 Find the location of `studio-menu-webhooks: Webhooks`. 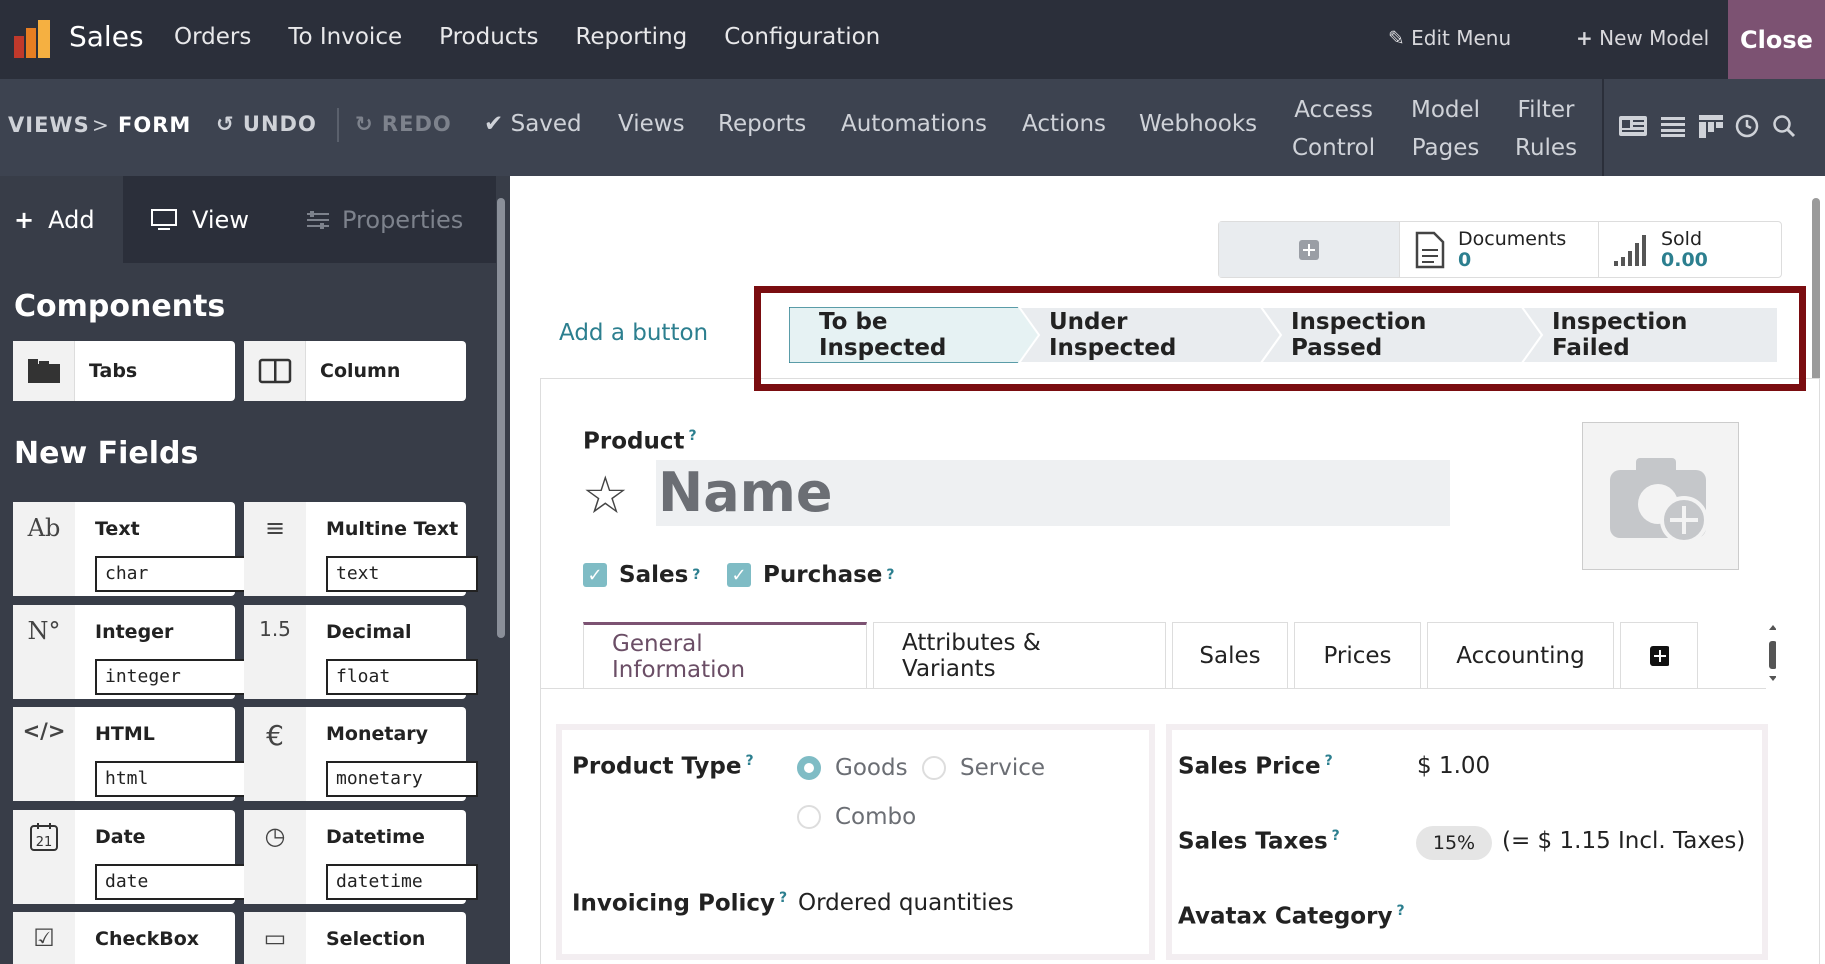

studio-menu-webhooks: Webhooks is located at coordinates (1198, 124).